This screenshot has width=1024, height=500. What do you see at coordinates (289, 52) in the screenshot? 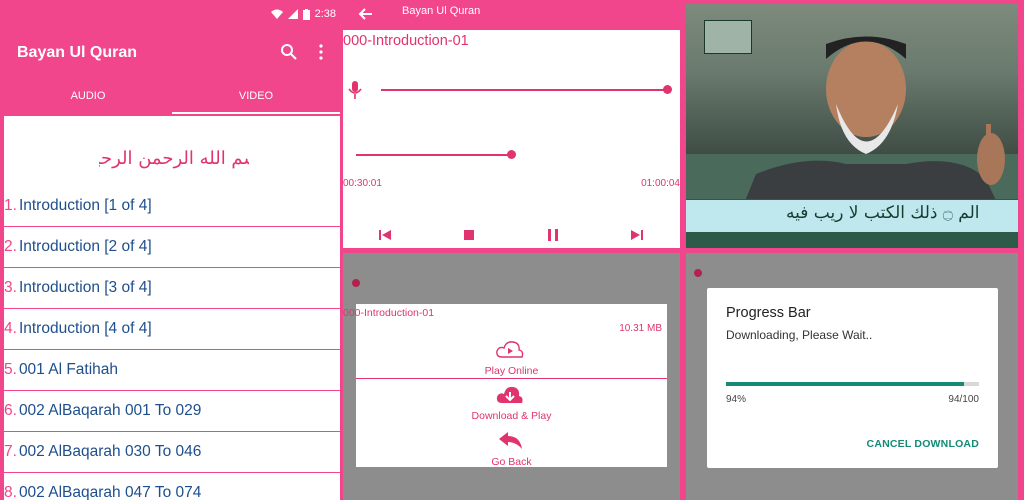
I see `search-icon` at bounding box center [289, 52].